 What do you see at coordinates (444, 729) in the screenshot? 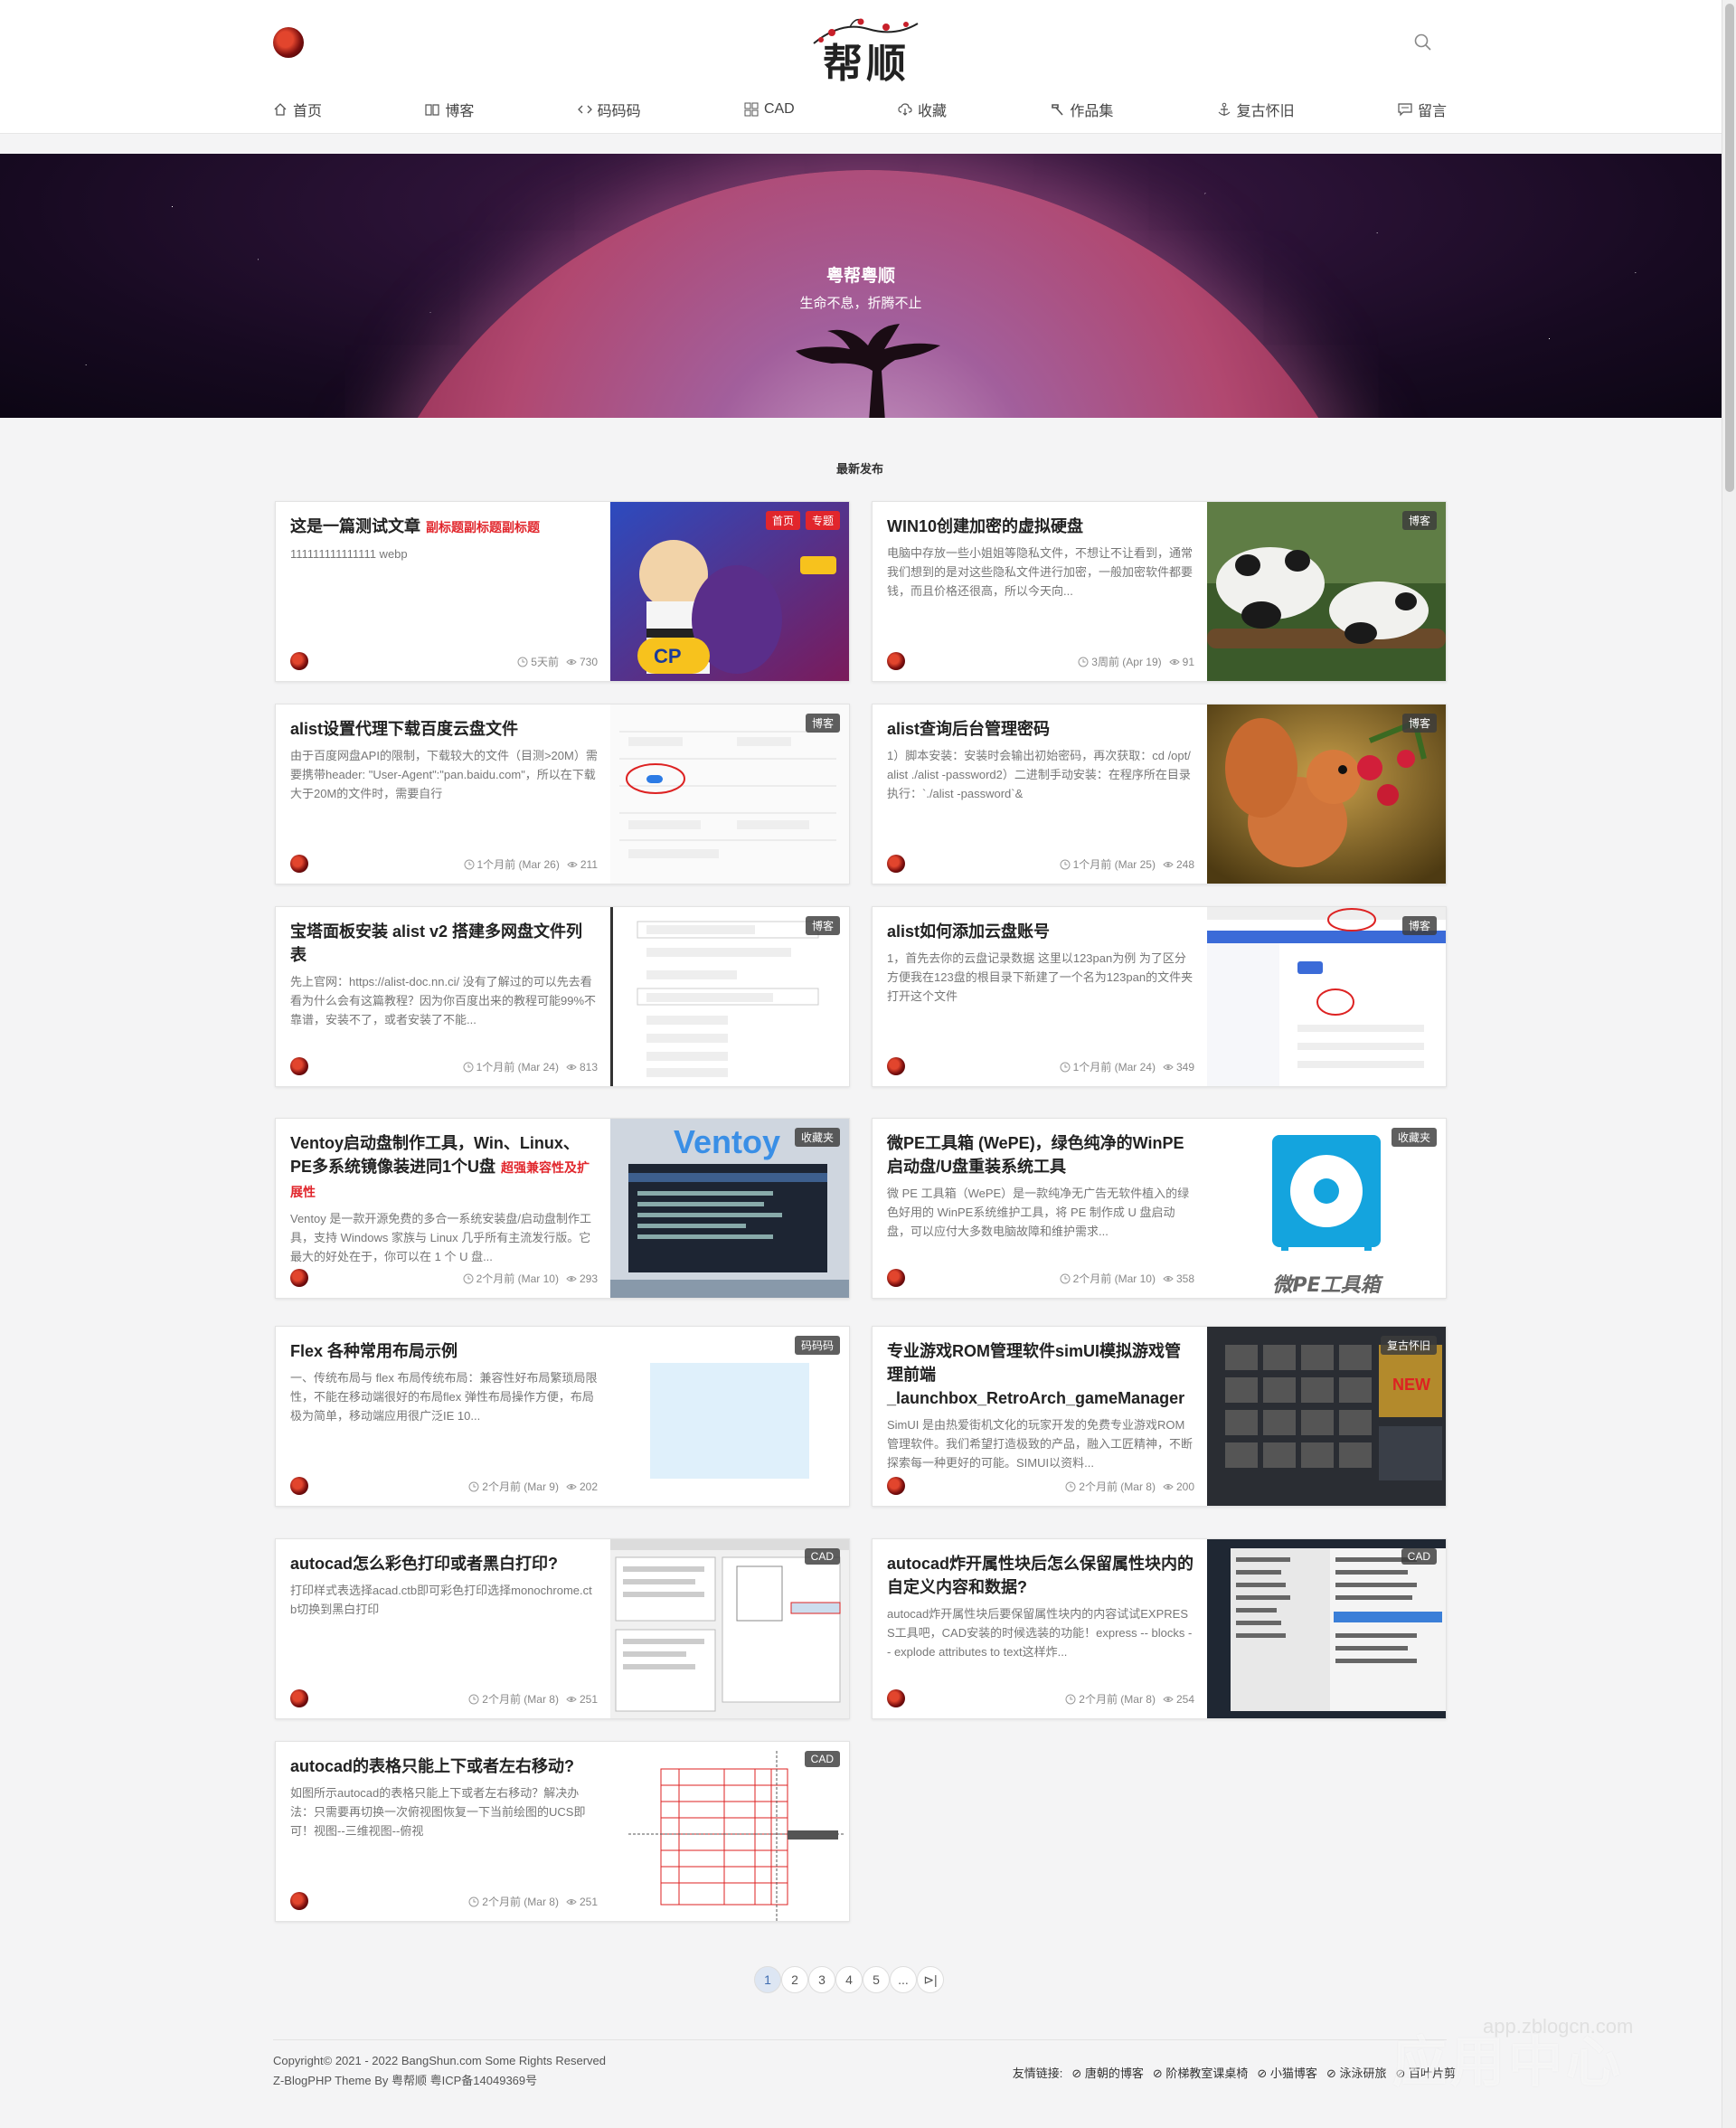
I see `post-title: alist设置代理下载百度云盘文件` at bounding box center [444, 729].